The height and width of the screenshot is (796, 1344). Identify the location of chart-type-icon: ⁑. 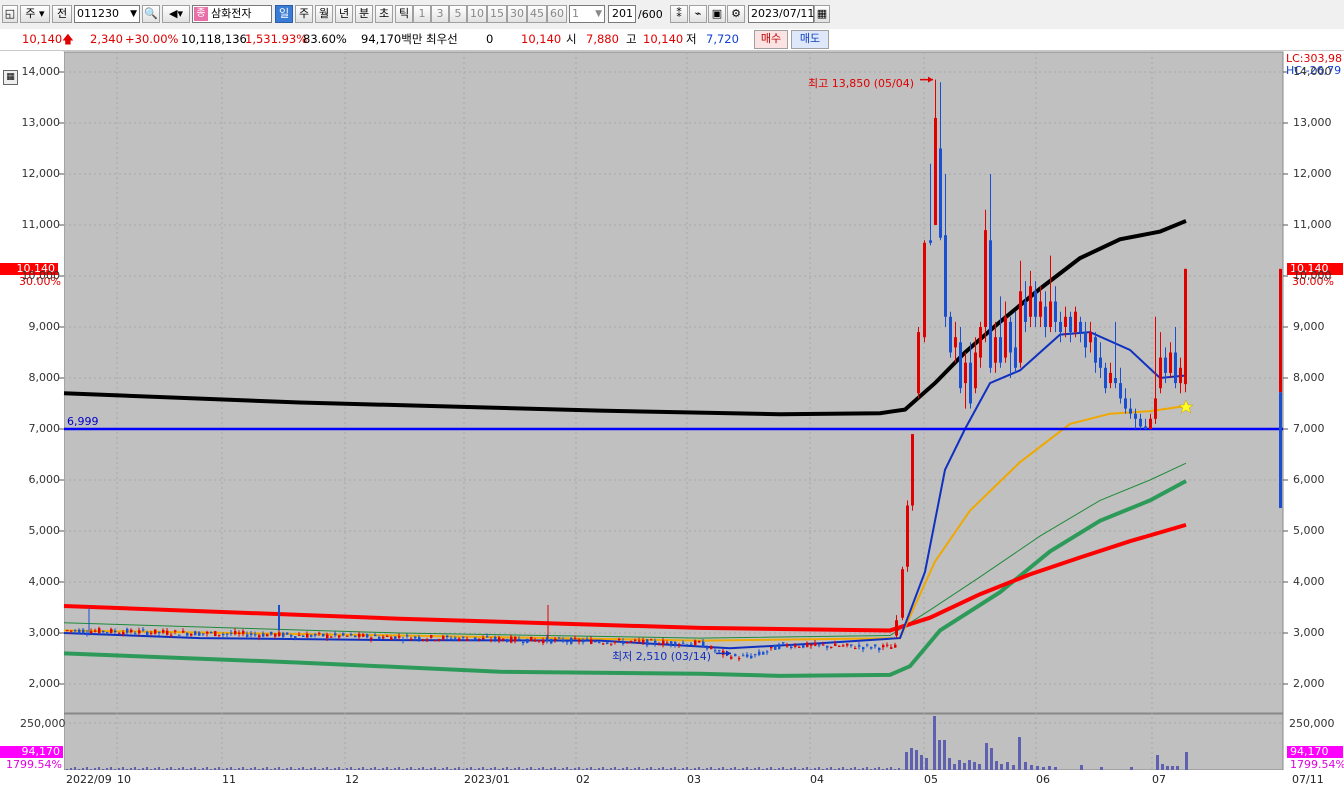
(679, 14).